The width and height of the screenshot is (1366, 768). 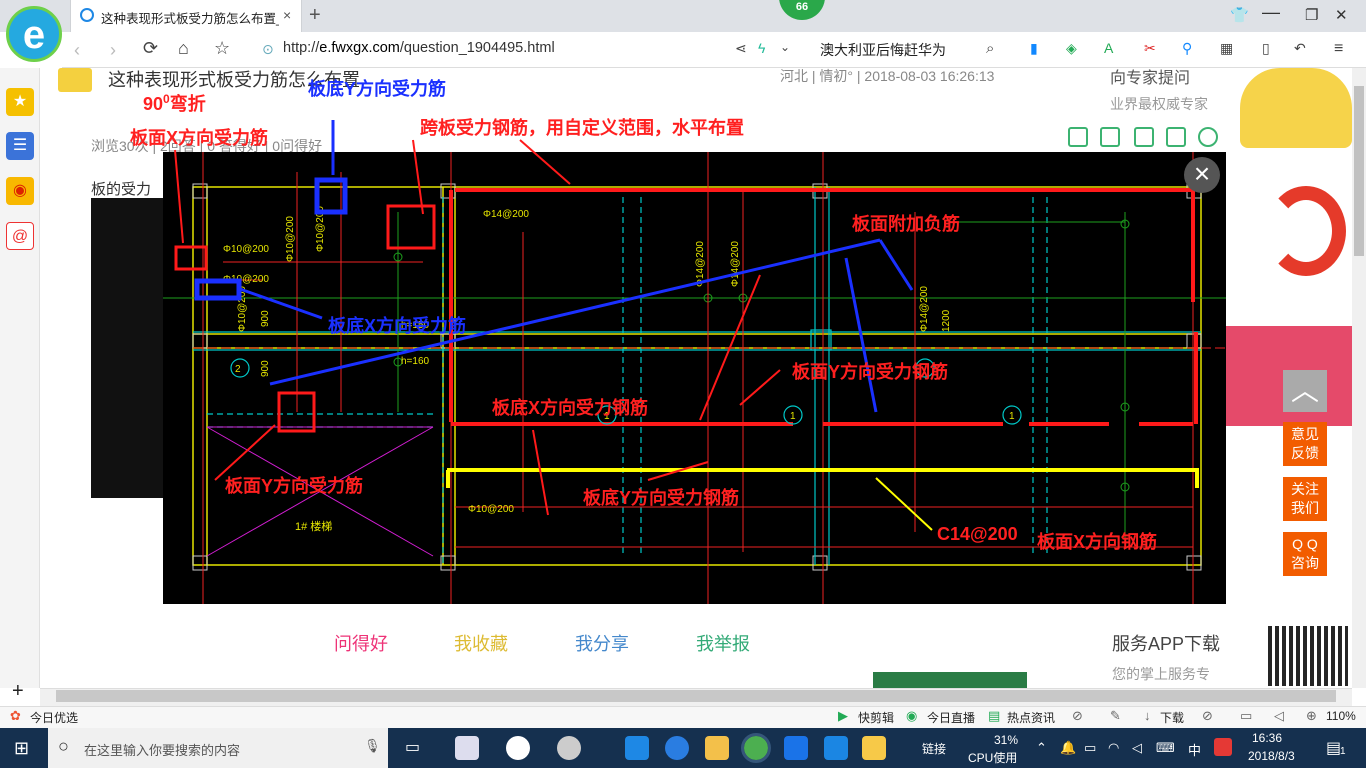 I want to click on action-center-icon: ▤, so click(x=1333, y=748).